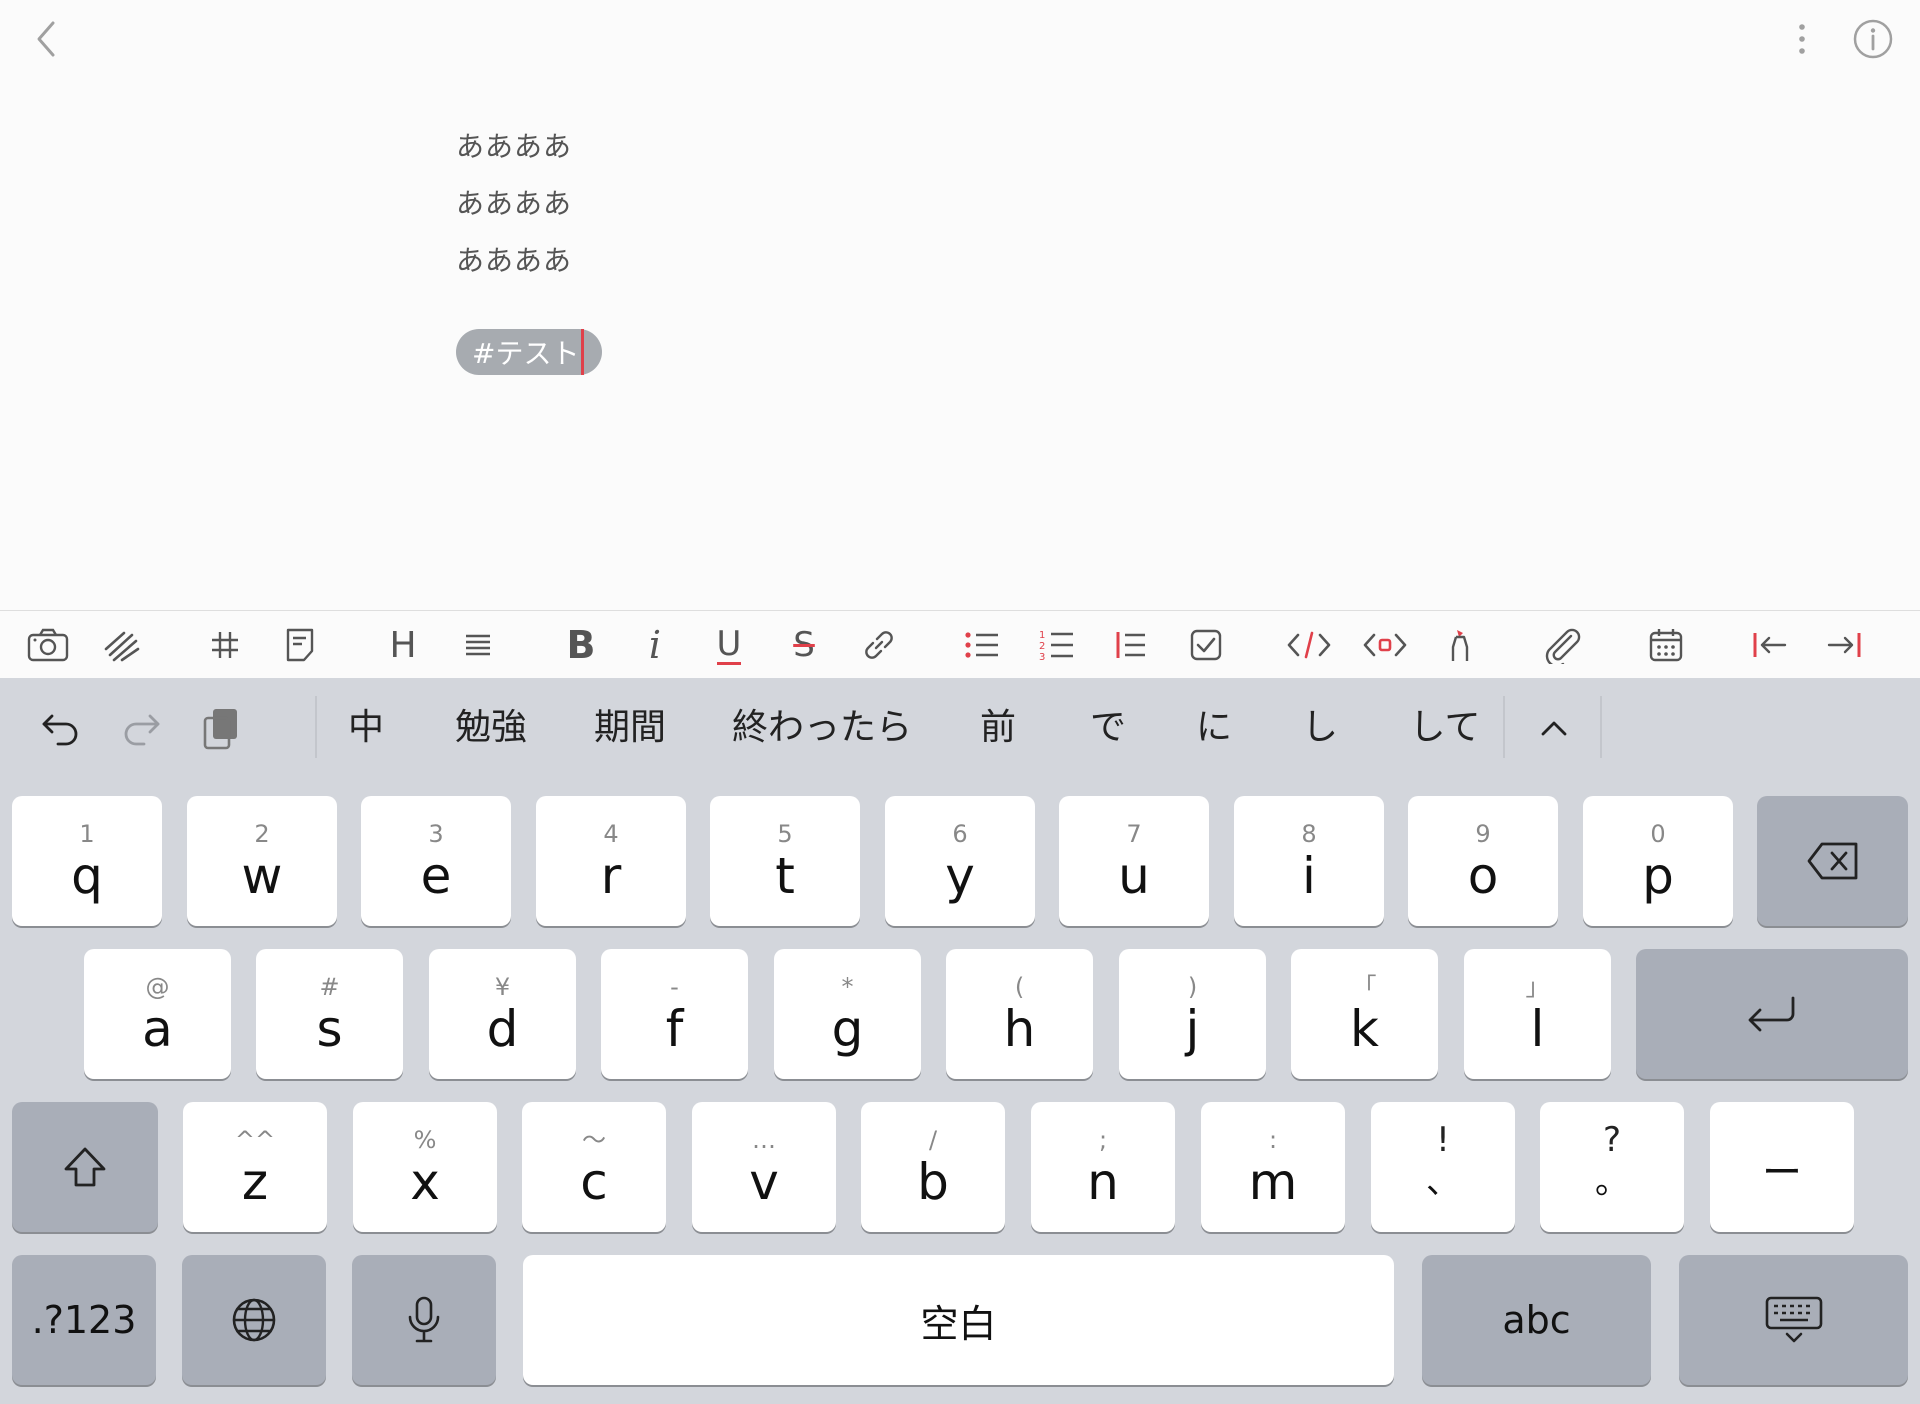 Image resolution: width=1920 pixels, height=1404 pixels. I want to click on candidate-word: 勉強, so click(491, 728).